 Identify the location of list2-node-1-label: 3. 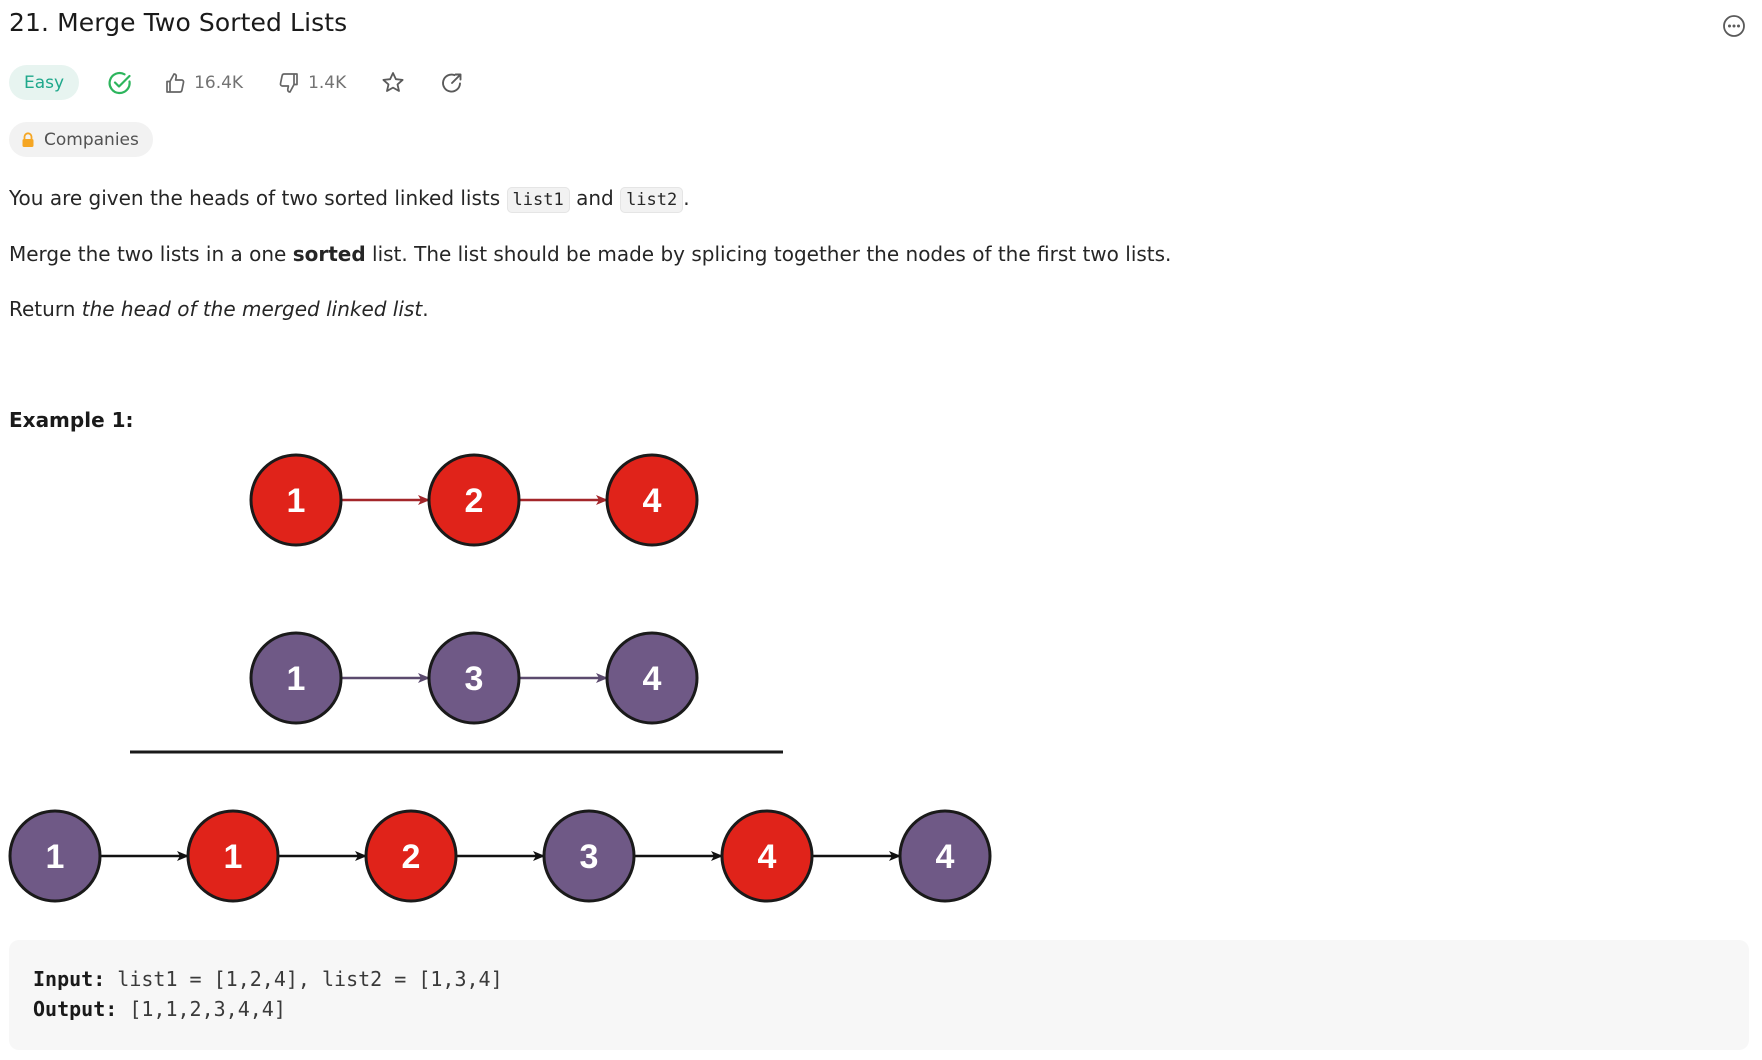
(474, 679).